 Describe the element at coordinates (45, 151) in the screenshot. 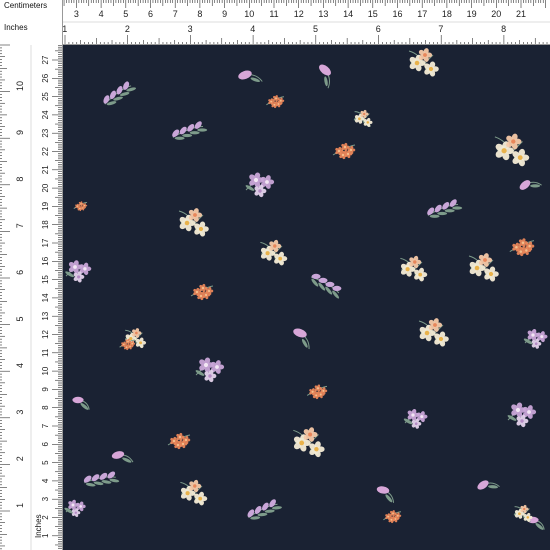

I see `left-cm-label: 22` at that location.